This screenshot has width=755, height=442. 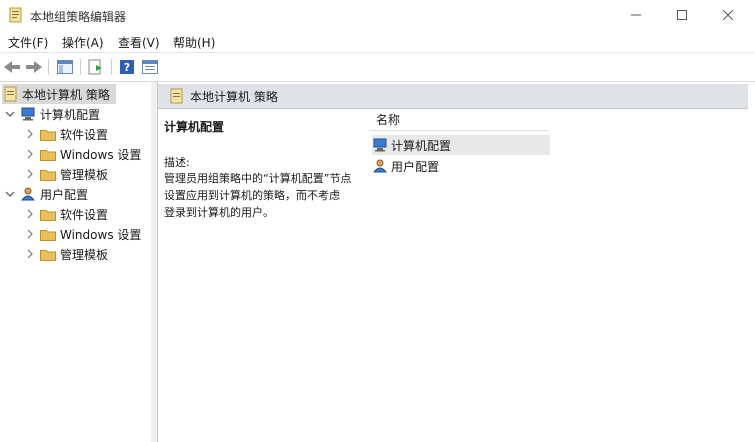 I want to click on title-bar: 本地组策略编辑器, so click(x=377, y=15).